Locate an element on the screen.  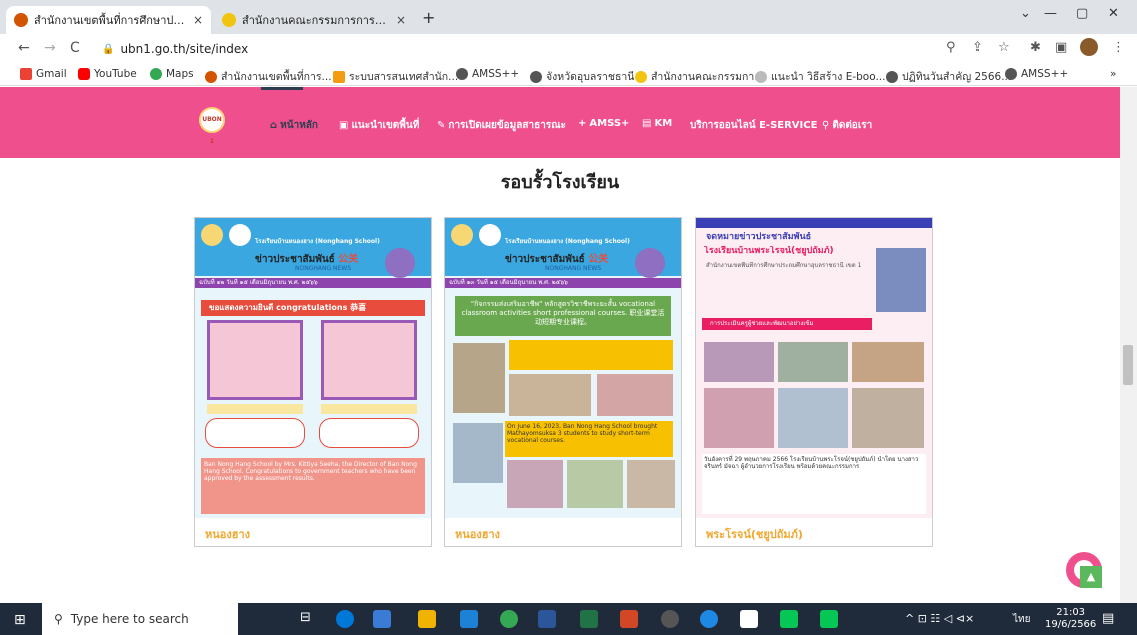
browser-icon is located at coordinates (709, 619).